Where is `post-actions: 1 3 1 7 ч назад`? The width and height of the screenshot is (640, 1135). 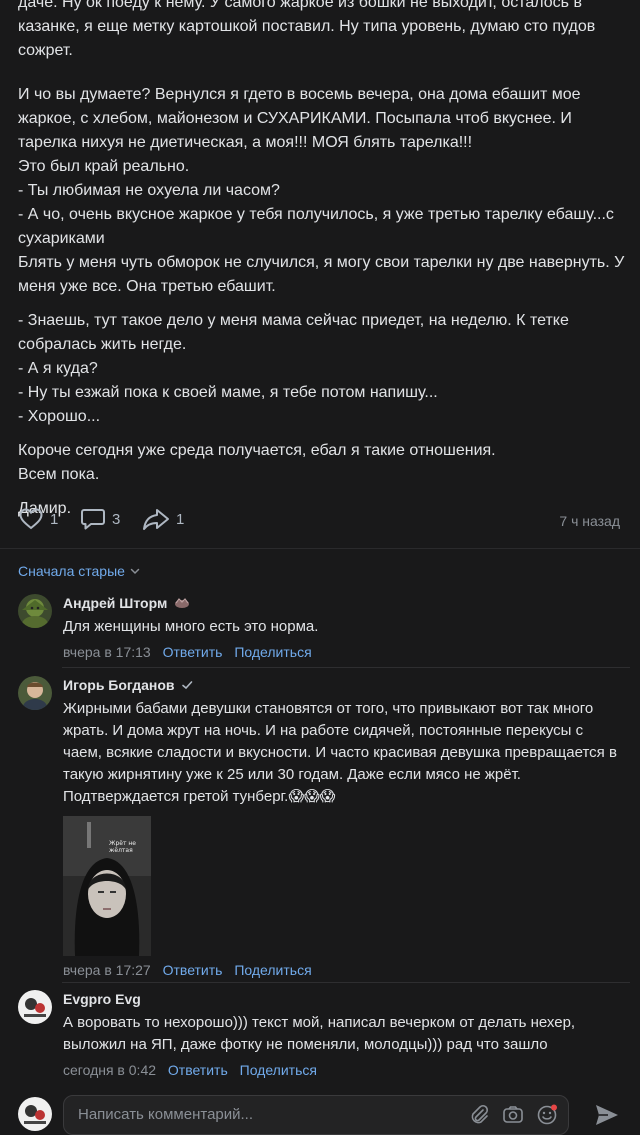
post-actions: 1 3 1 7 ч назад is located at coordinates (320, 521).